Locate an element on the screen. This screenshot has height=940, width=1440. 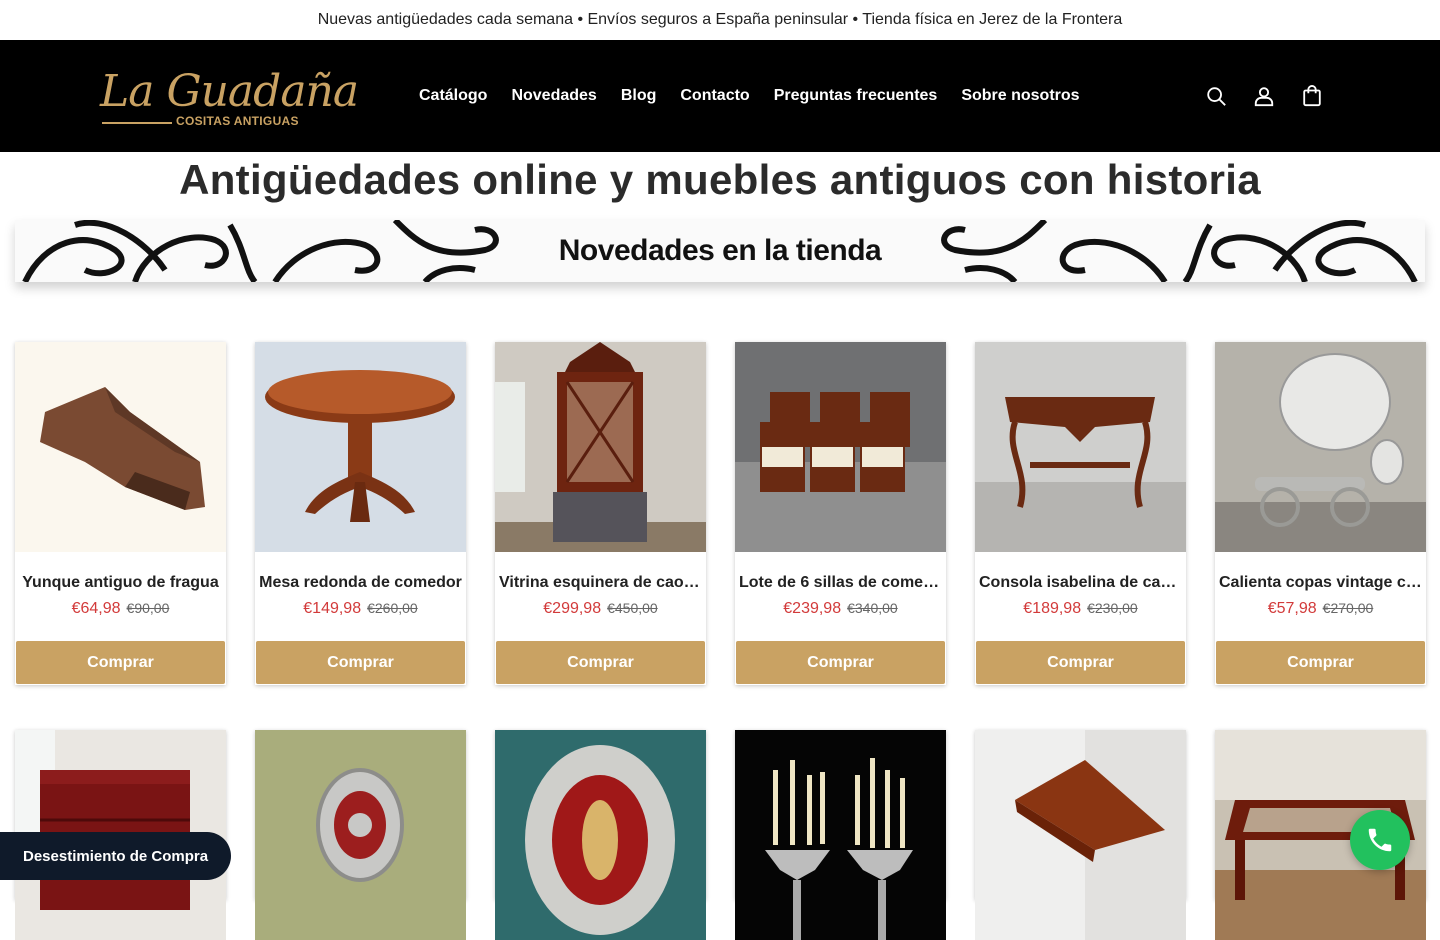
withdraw-purchase-button: Desestimiento de Compra is located at coordinates (115, 856).